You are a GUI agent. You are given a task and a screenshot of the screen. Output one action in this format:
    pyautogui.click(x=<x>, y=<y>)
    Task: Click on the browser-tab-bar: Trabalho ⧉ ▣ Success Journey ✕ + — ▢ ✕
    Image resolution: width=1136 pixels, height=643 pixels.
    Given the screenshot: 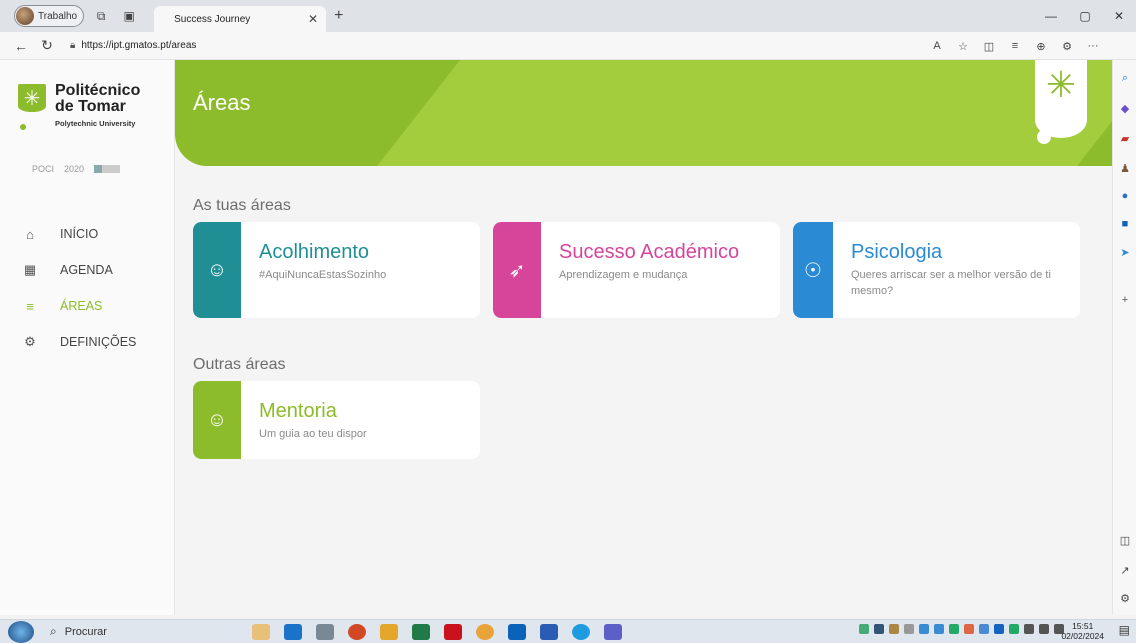 What is the action you would take?
    pyautogui.click(x=568, y=16)
    